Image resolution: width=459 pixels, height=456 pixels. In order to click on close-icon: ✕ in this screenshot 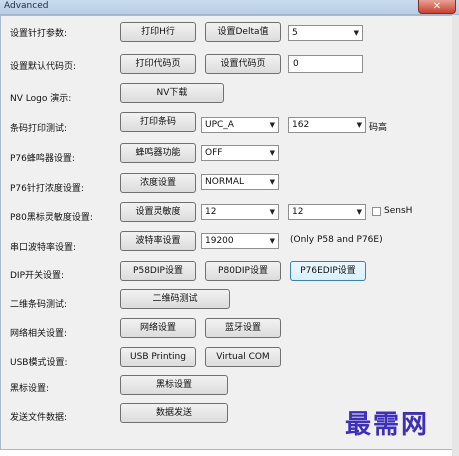, I will do `click(437, 6)`.